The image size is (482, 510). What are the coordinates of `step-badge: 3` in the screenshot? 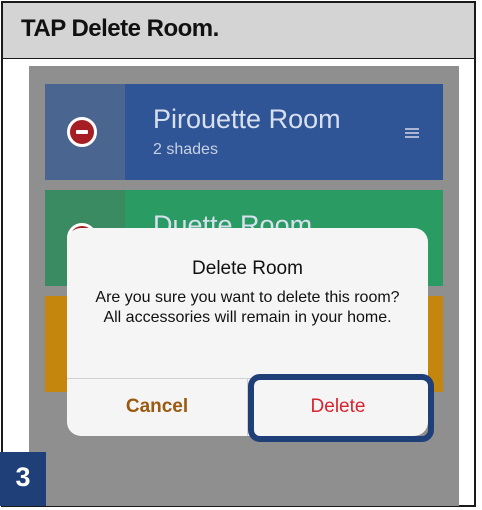 It's located at (23, 479).